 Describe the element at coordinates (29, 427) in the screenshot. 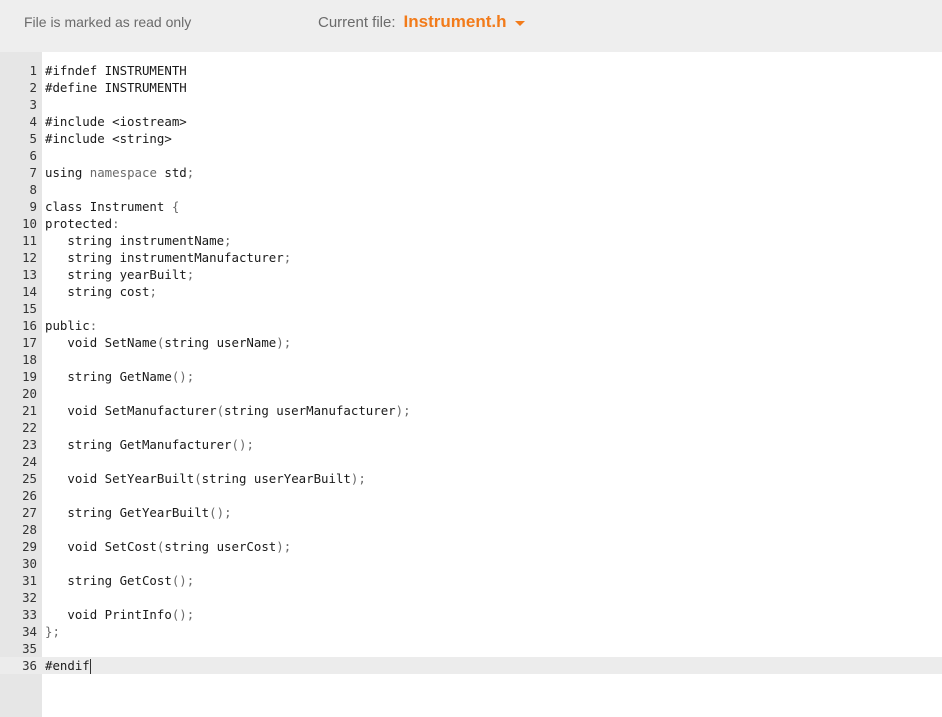

I see `line-number: 22` at that location.